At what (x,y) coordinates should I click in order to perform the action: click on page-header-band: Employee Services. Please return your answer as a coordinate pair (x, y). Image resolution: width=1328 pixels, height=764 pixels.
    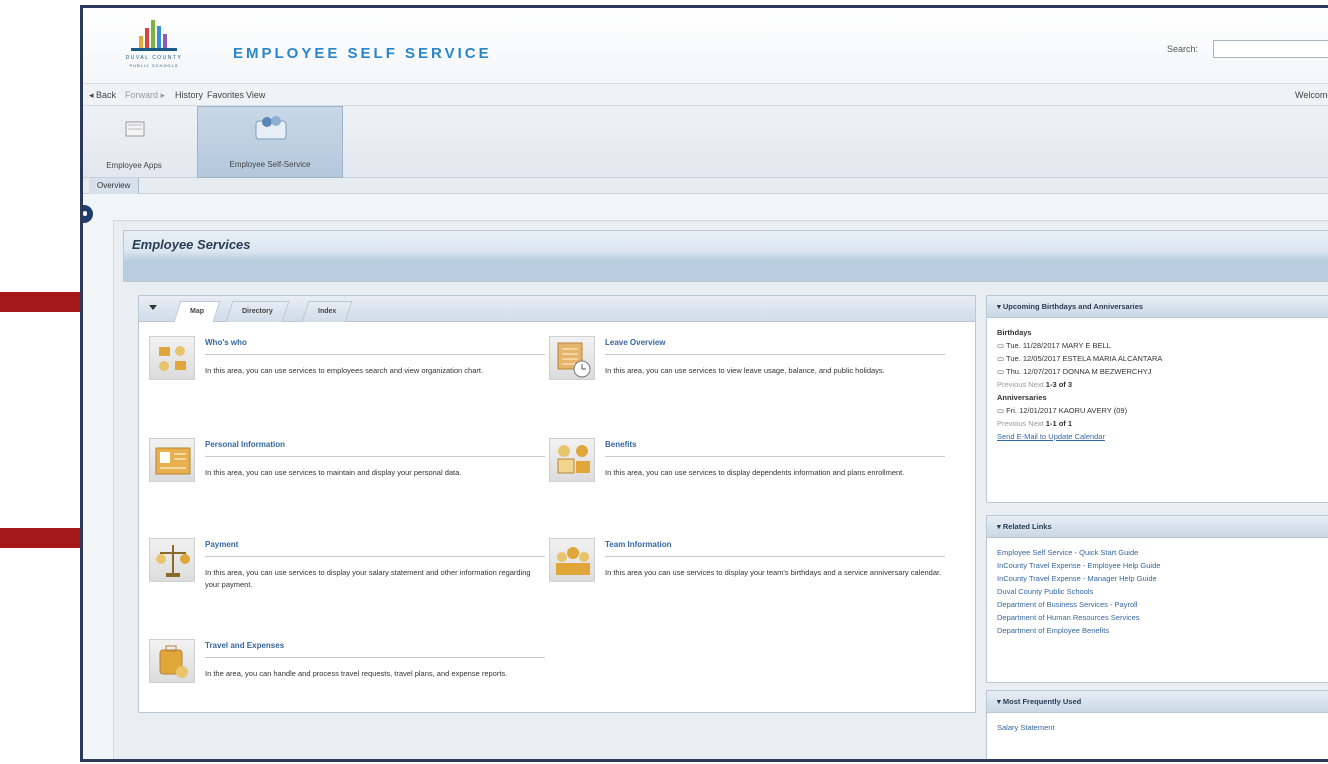
    Looking at the image, I should click on (725, 256).